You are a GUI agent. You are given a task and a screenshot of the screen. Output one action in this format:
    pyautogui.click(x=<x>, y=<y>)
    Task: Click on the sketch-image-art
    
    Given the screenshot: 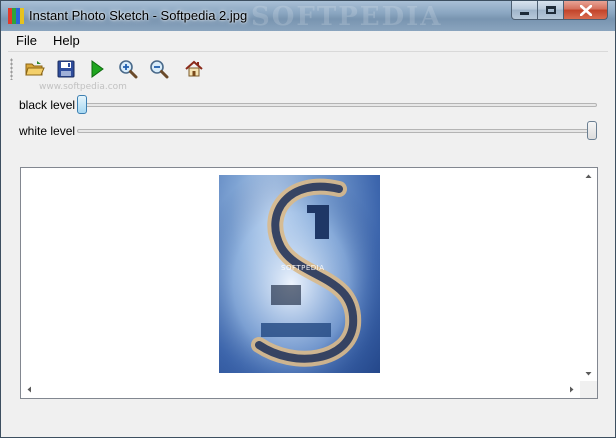 What is the action you would take?
    pyautogui.click(x=299, y=274)
    